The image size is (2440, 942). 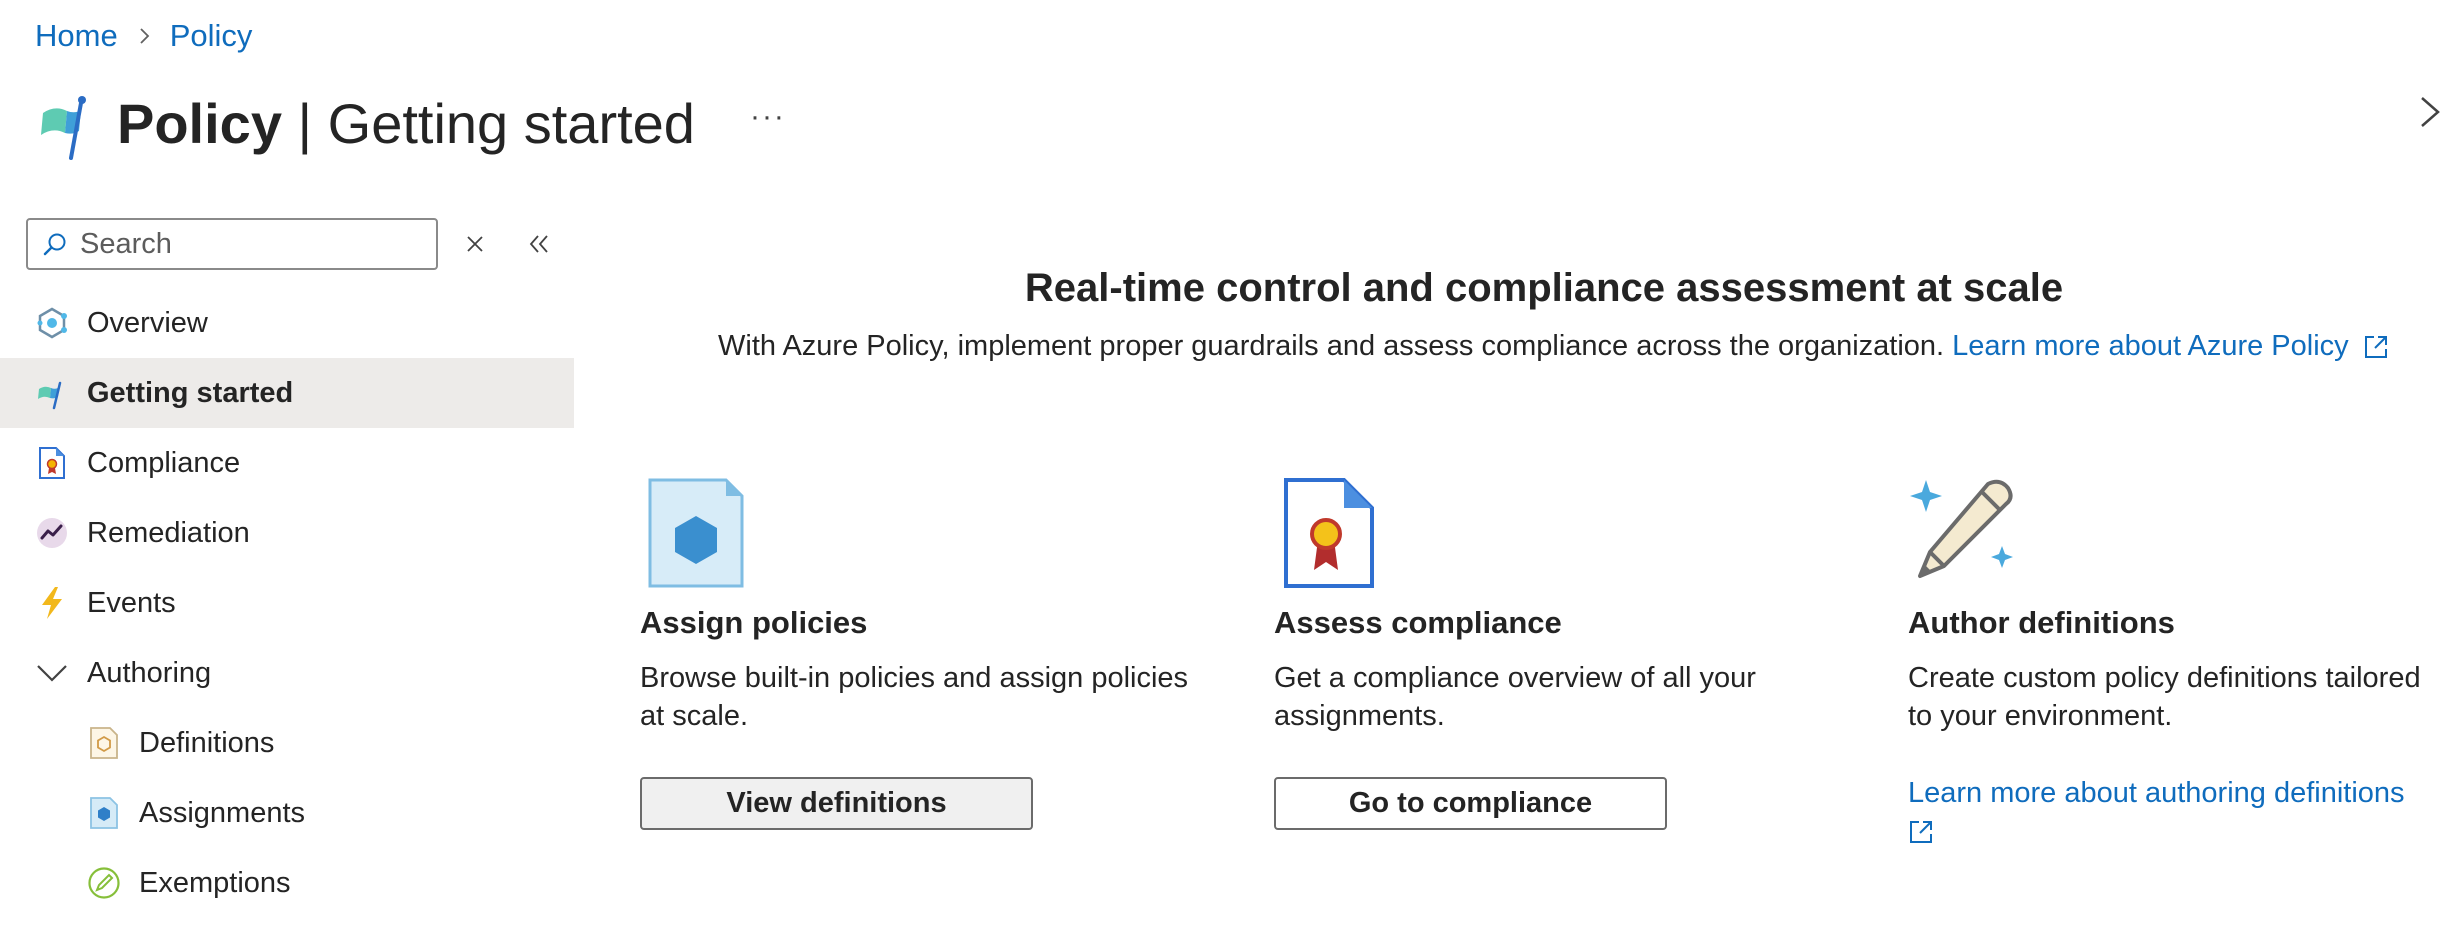 I want to click on assign-policy-document-icon, so click(x=696, y=533).